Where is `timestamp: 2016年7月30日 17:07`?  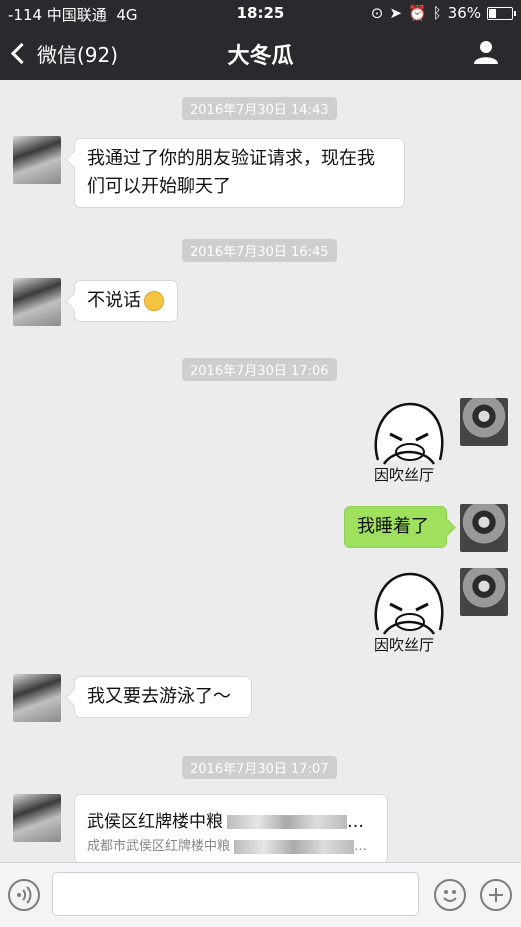 timestamp: 2016年7月30日 17:07 is located at coordinates (259, 767).